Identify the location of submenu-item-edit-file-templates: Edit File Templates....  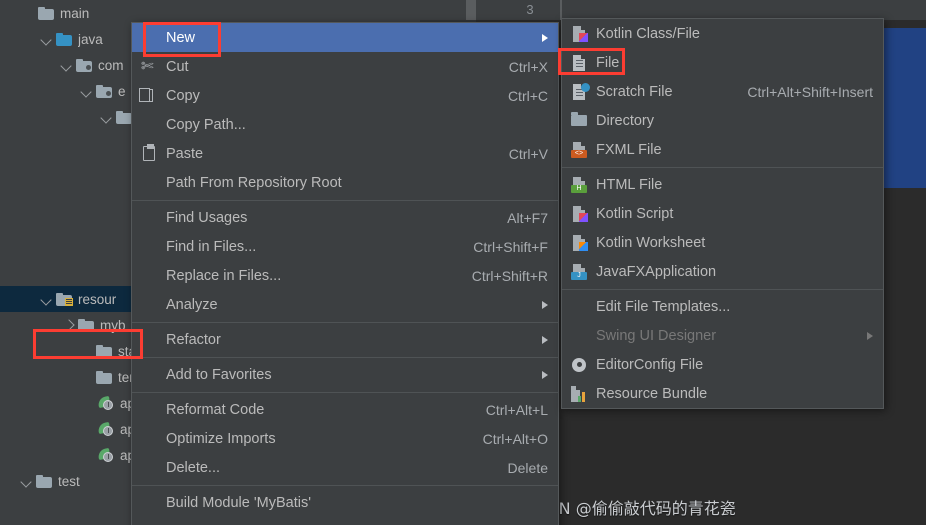
(722, 306).